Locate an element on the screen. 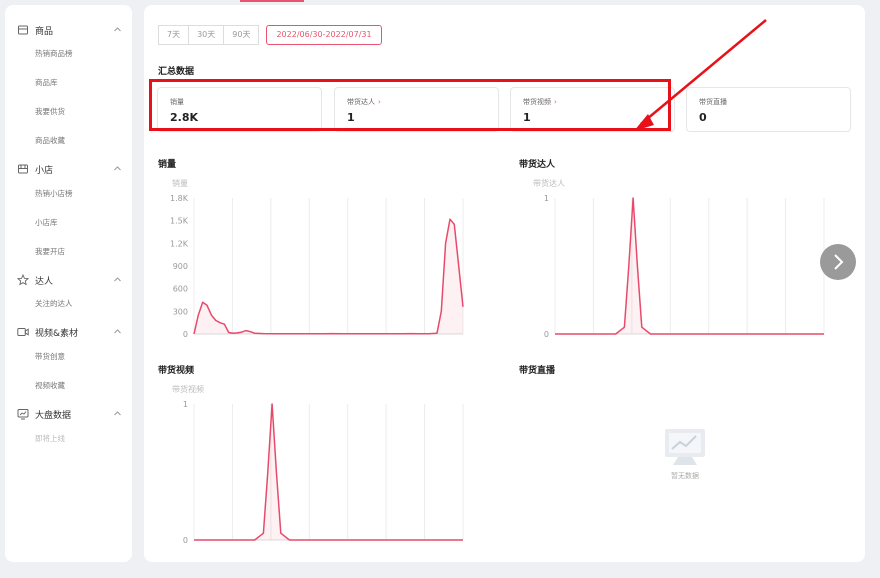  empty-chart-icon is located at coordinates (685, 447).